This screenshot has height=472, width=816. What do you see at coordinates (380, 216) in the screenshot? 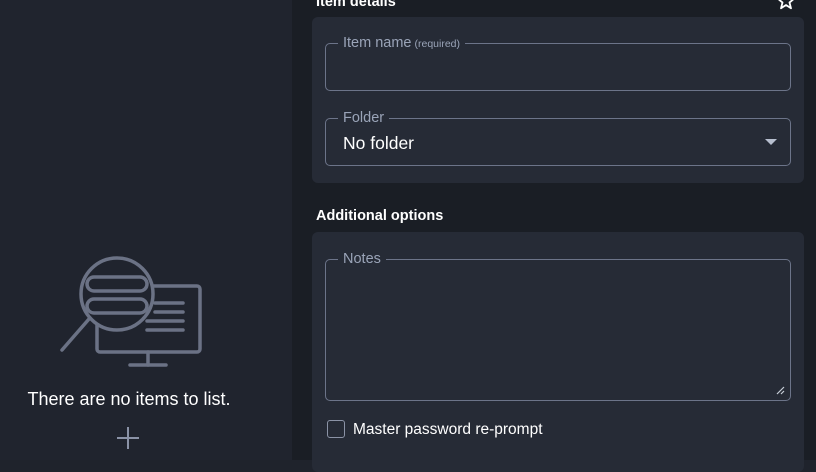
I see `additional-options-heading: Additional options` at bounding box center [380, 216].